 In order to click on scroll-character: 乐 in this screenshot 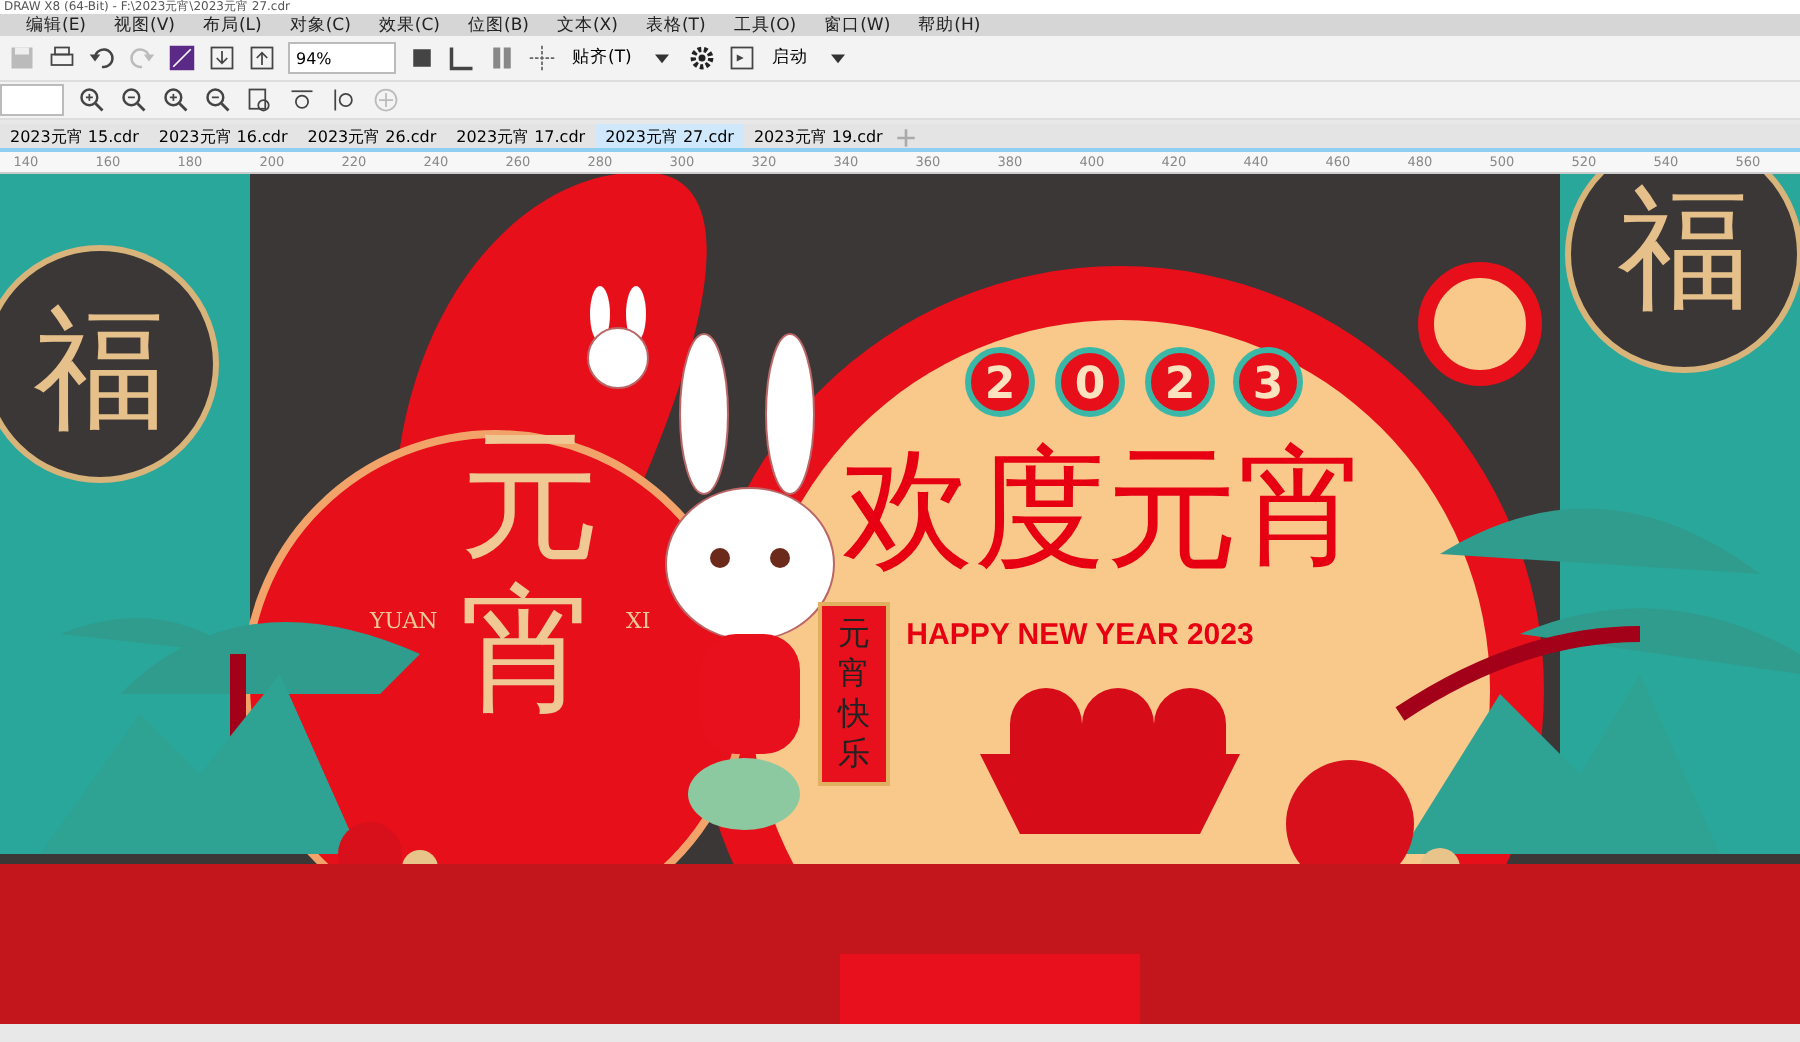, I will do `click(854, 753)`.